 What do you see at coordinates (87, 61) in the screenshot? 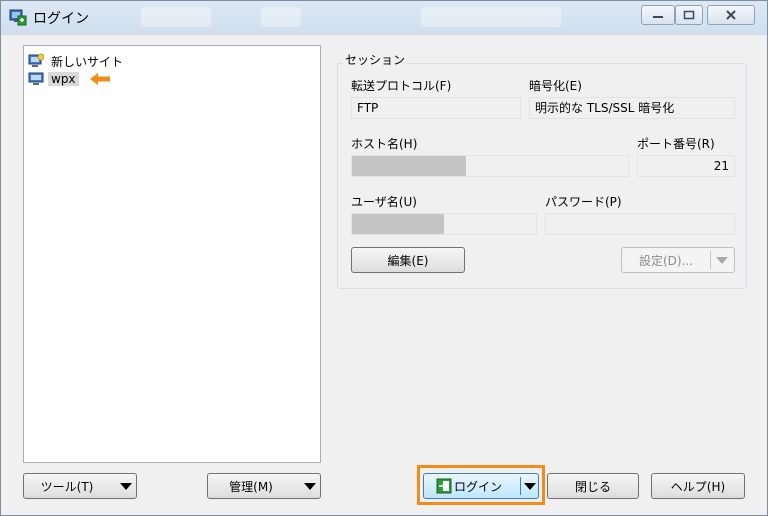
I see `tree-item-label: 新しいサイト` at bounding box center [87, 61].